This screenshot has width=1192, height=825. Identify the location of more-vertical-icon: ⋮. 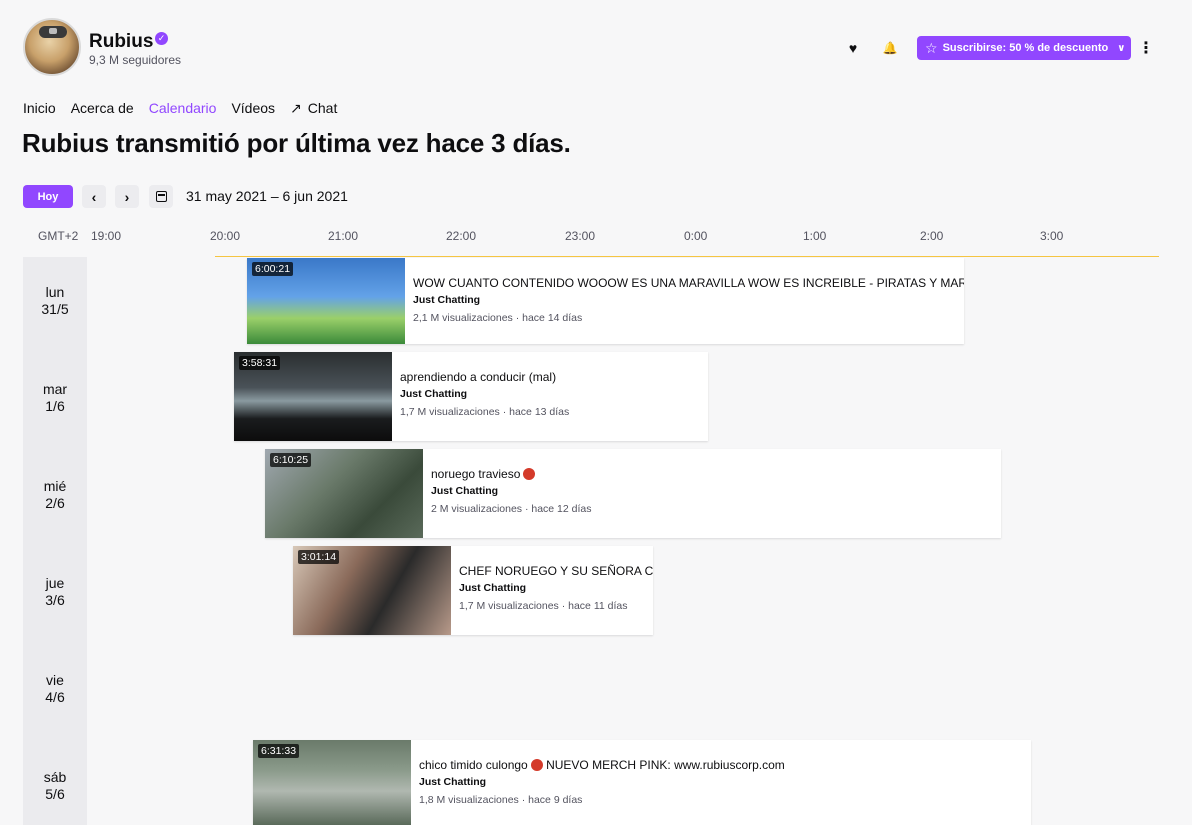
(1146, 48).